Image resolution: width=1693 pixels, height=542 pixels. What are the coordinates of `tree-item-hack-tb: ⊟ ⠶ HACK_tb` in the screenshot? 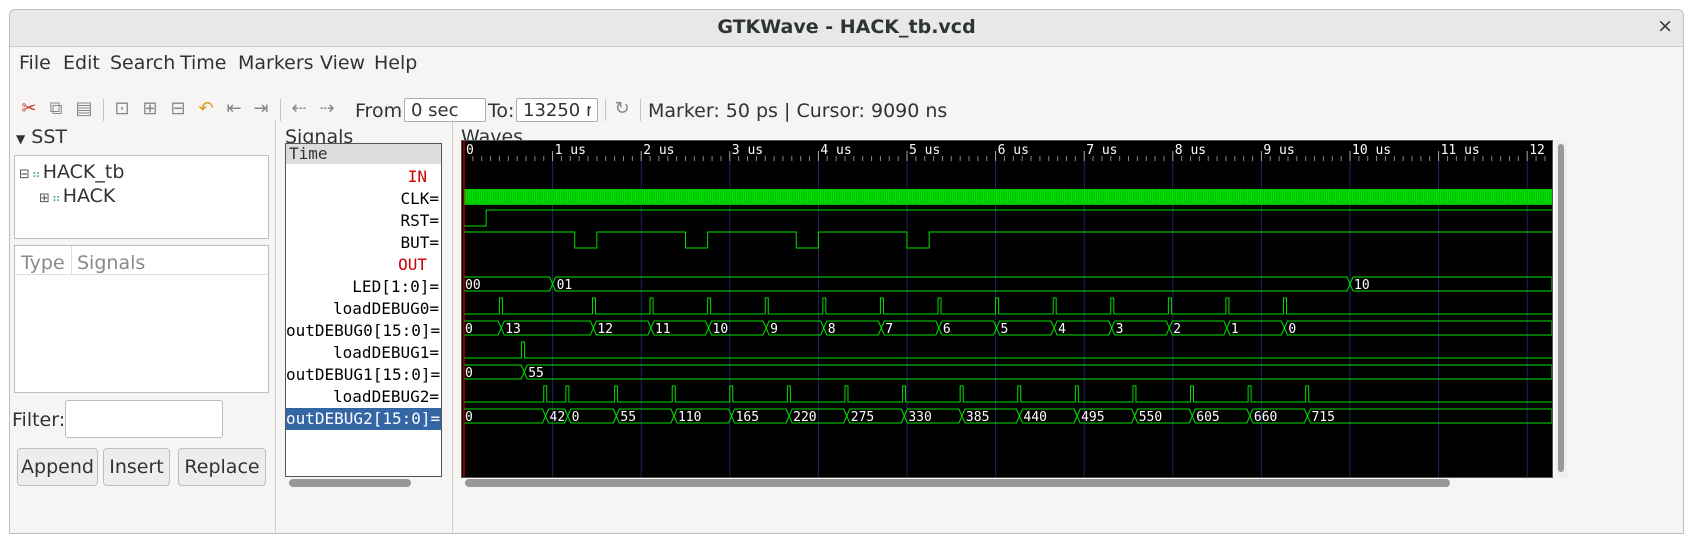 It's located at (71, 172).